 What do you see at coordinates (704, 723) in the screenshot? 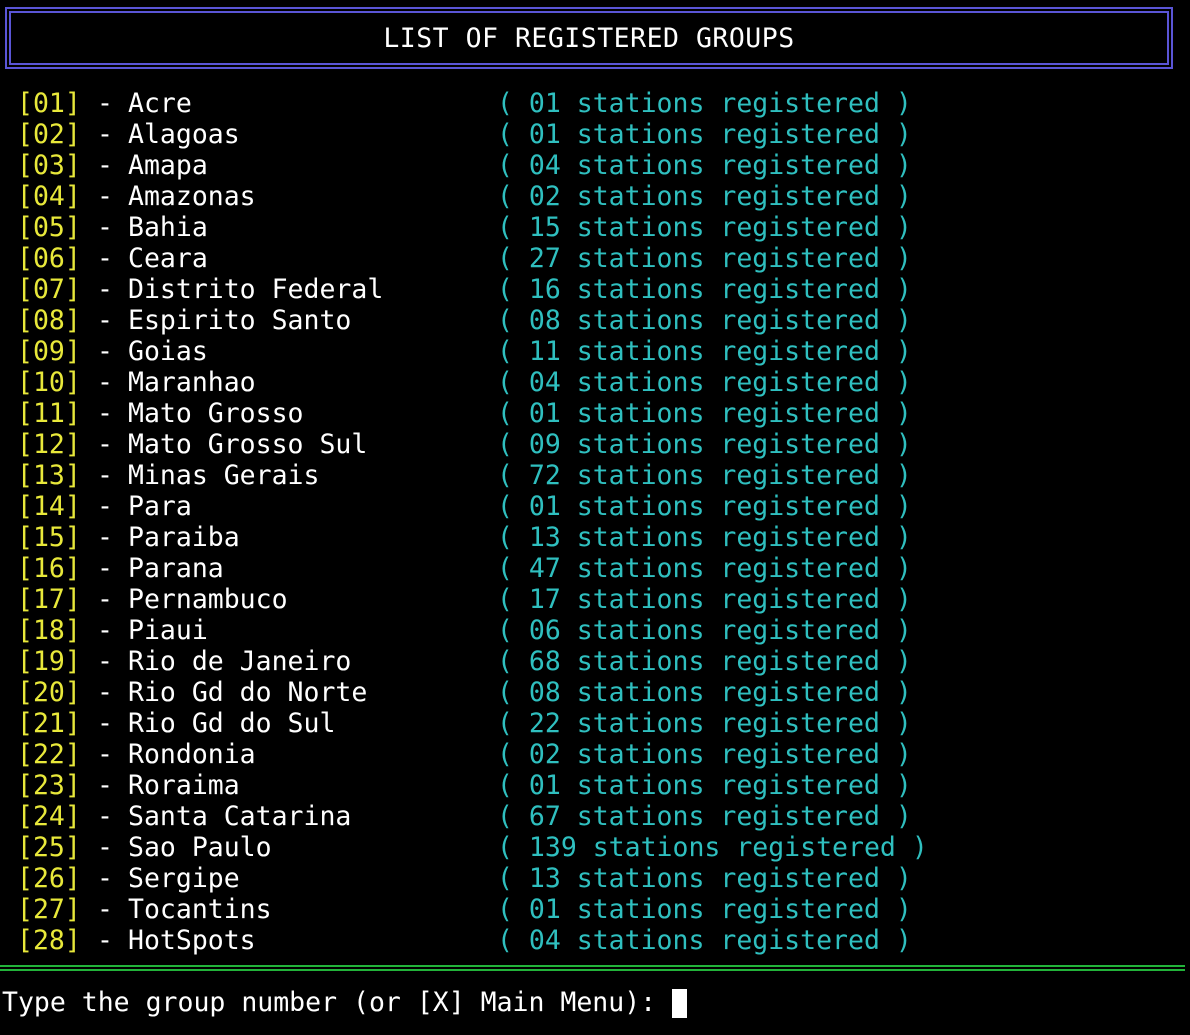
I see `station-count: ( 22 stations registered )` at bounding box center [704, 723].